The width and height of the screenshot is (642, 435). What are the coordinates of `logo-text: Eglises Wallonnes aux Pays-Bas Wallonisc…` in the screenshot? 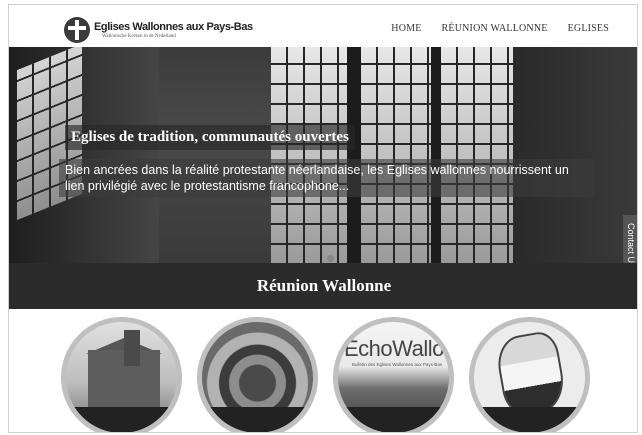 It's located at (173, 30).